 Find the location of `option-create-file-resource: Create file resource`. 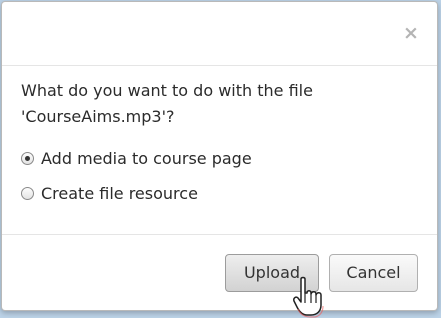

option-create-file-resource: Create file resource is located at coordinates (109, 193).